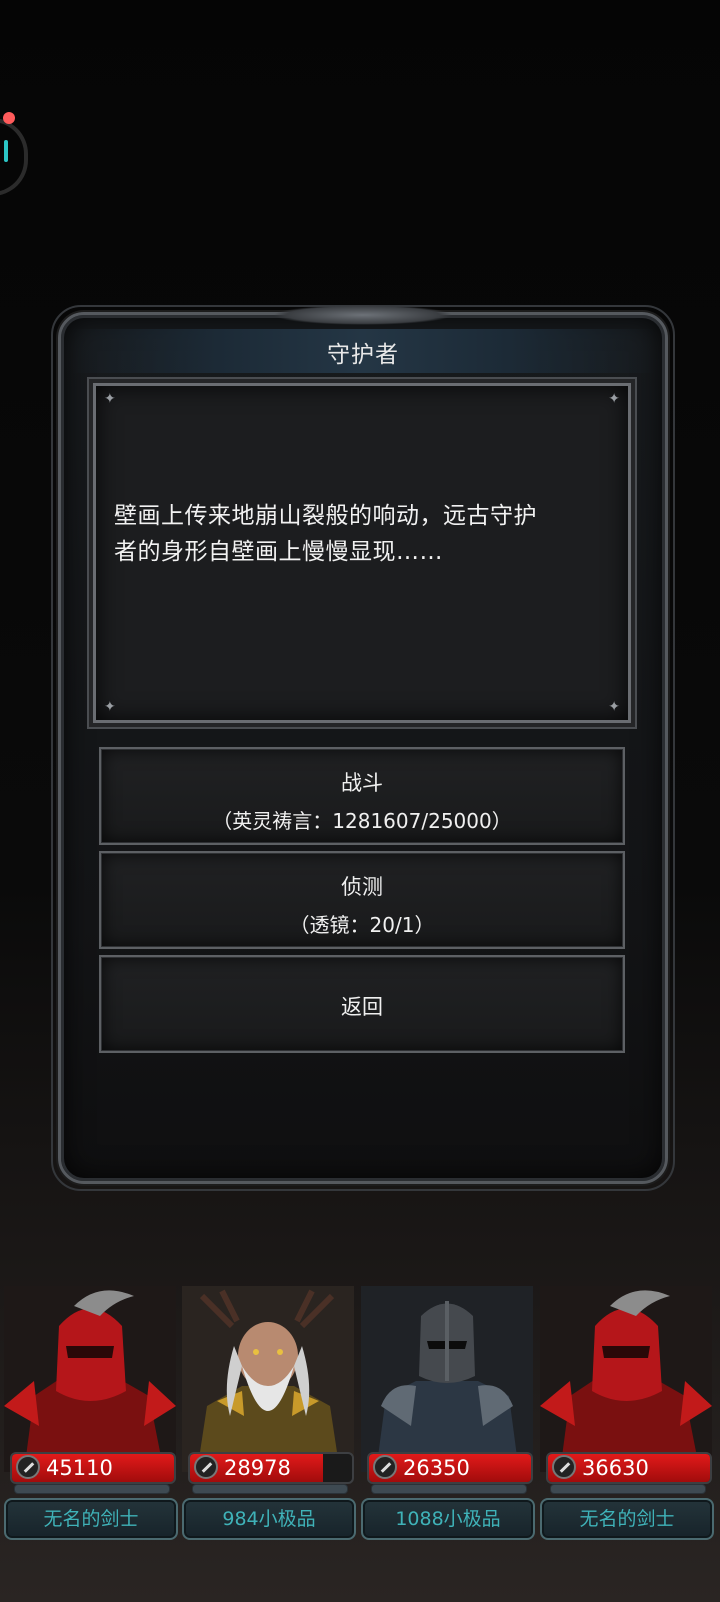 This screenshot has width=720, height=1602. Describe the element at coordinates (362, 1007) in the screenshot. I see `return-button-label: 返回` at that location.